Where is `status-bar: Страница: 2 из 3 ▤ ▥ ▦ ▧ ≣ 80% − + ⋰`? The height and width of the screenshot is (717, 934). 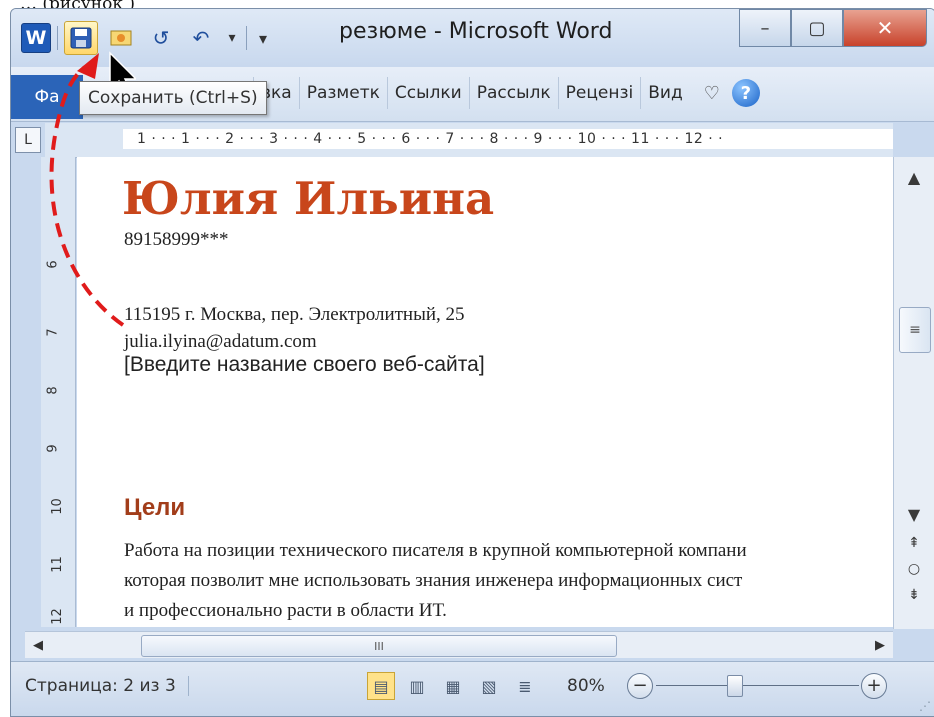
status-bar: Страница: 2 из 3 ▤ ▥ ▦ ▧ ≣ 80% − + ⋰ is located at coordinates (472, 688).